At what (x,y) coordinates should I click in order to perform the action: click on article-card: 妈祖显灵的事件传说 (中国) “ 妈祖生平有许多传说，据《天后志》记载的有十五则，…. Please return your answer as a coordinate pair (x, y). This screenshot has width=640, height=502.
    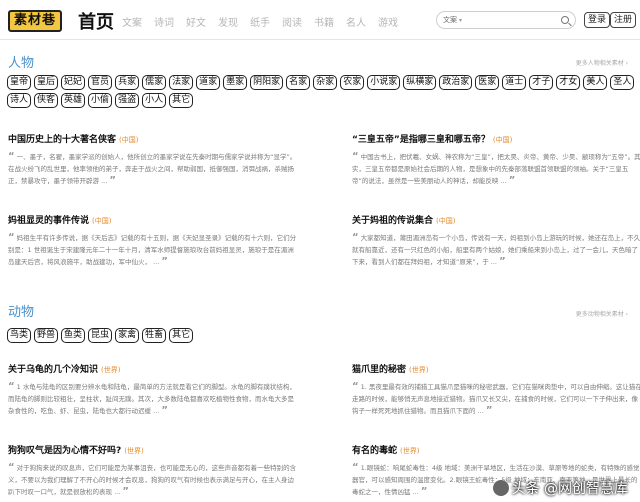
    Looking at the image, I should click on (153, 240).